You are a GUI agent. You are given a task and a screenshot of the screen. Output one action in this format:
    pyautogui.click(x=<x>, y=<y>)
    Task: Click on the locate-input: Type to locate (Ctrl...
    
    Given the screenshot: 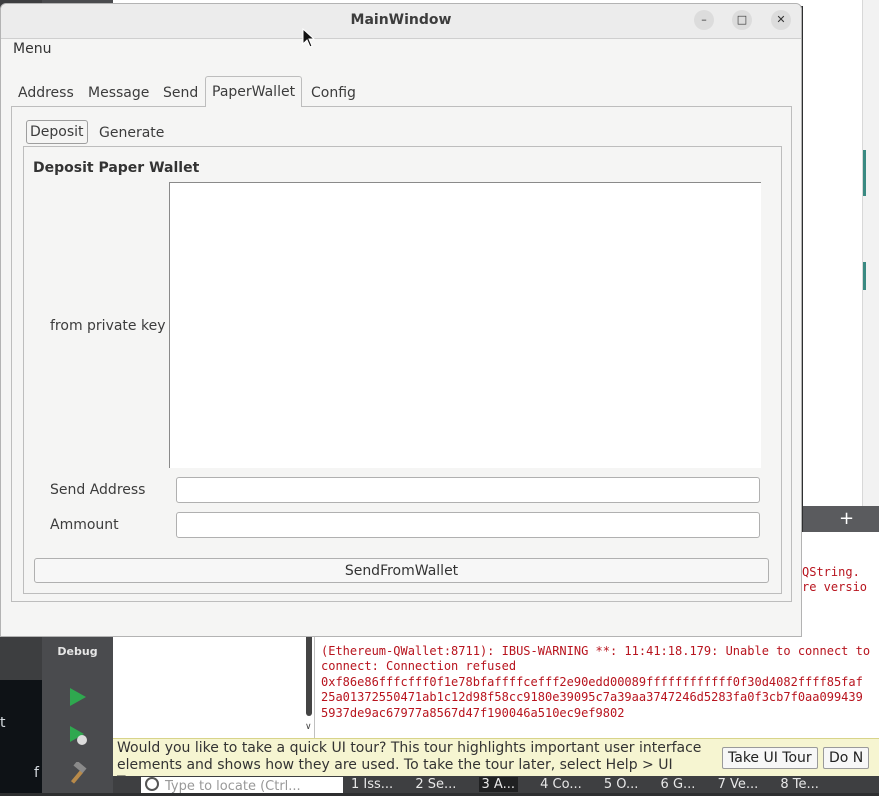 What is the action you would take?
    pyautogui.click(x=242, y=785)
    